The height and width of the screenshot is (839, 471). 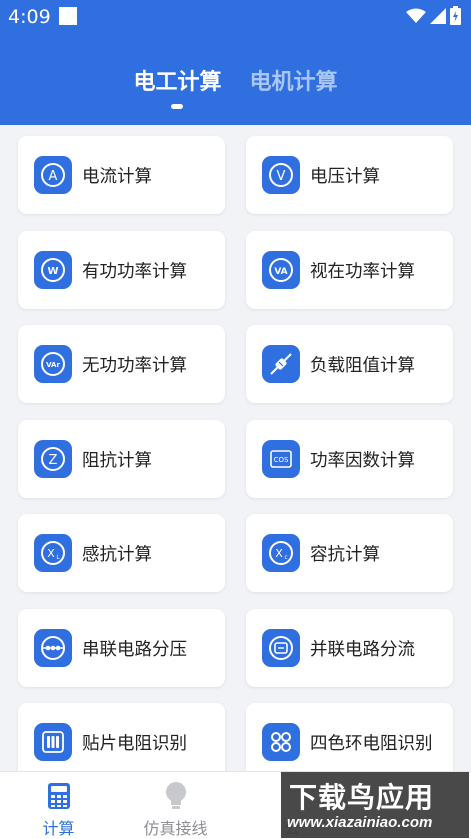 What do you see at coordinates (362, 271) in the screenshot?
I see `card-label: 视在功率计算` at bounding box center [362, 271].